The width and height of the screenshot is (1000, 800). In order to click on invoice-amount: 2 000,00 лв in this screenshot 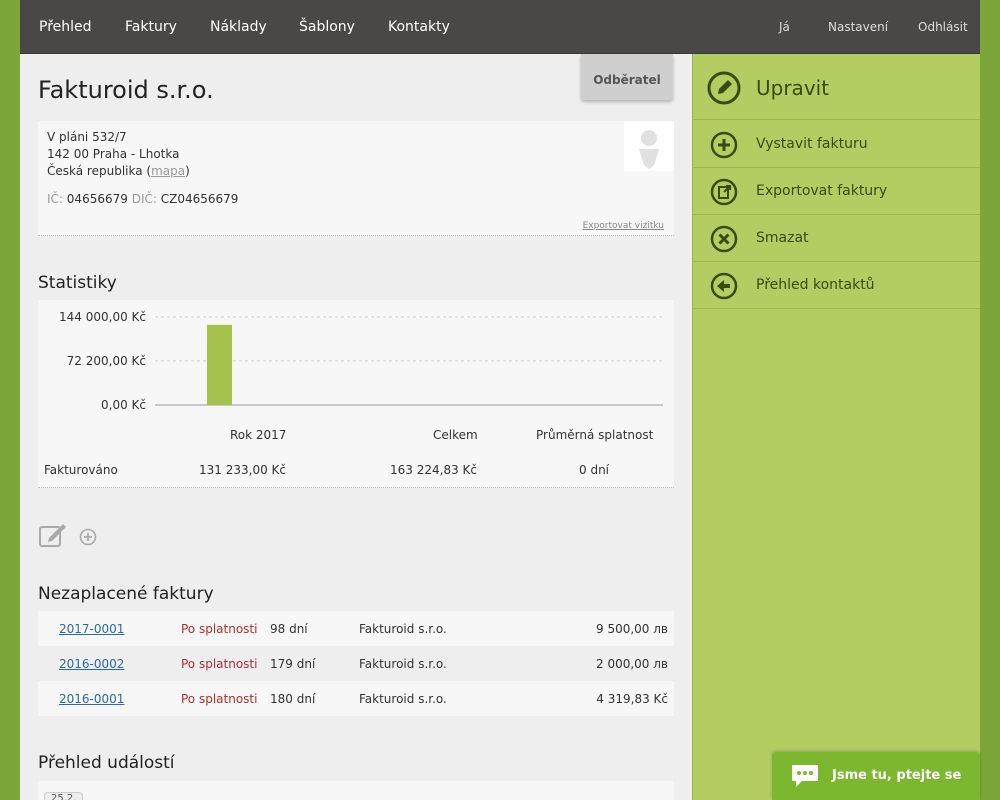, I will do `click(632, 664)`.